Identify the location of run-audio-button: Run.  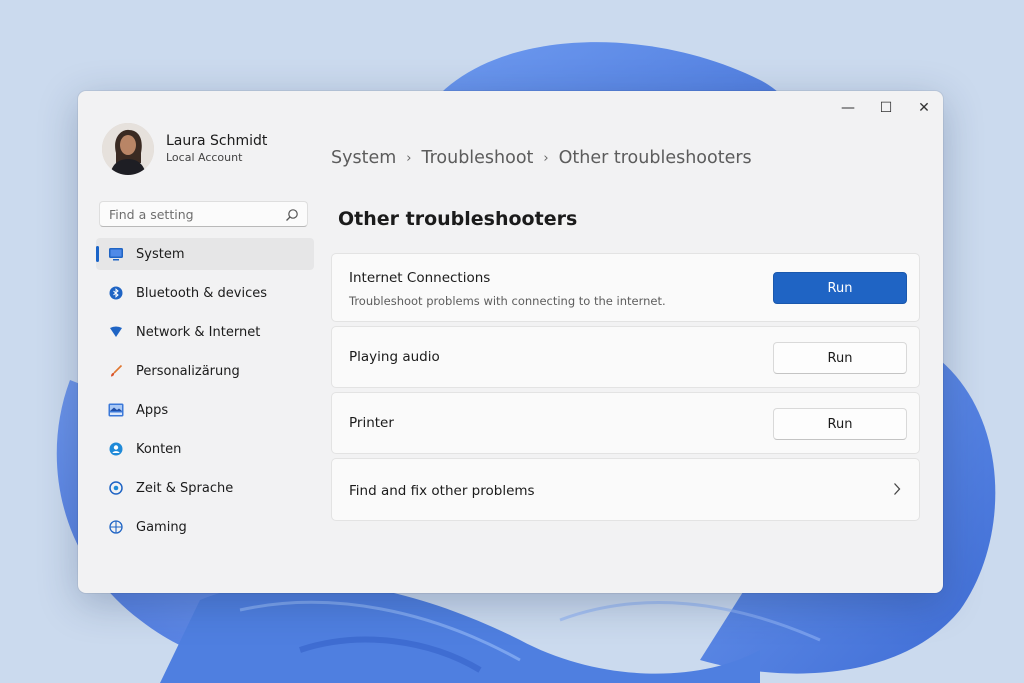
(840, 358).